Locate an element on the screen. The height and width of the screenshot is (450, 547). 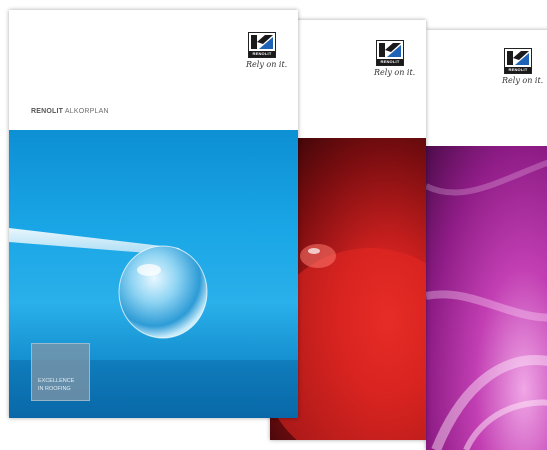
cover-photo-magenta-flower is located at coordinates (486, 298).